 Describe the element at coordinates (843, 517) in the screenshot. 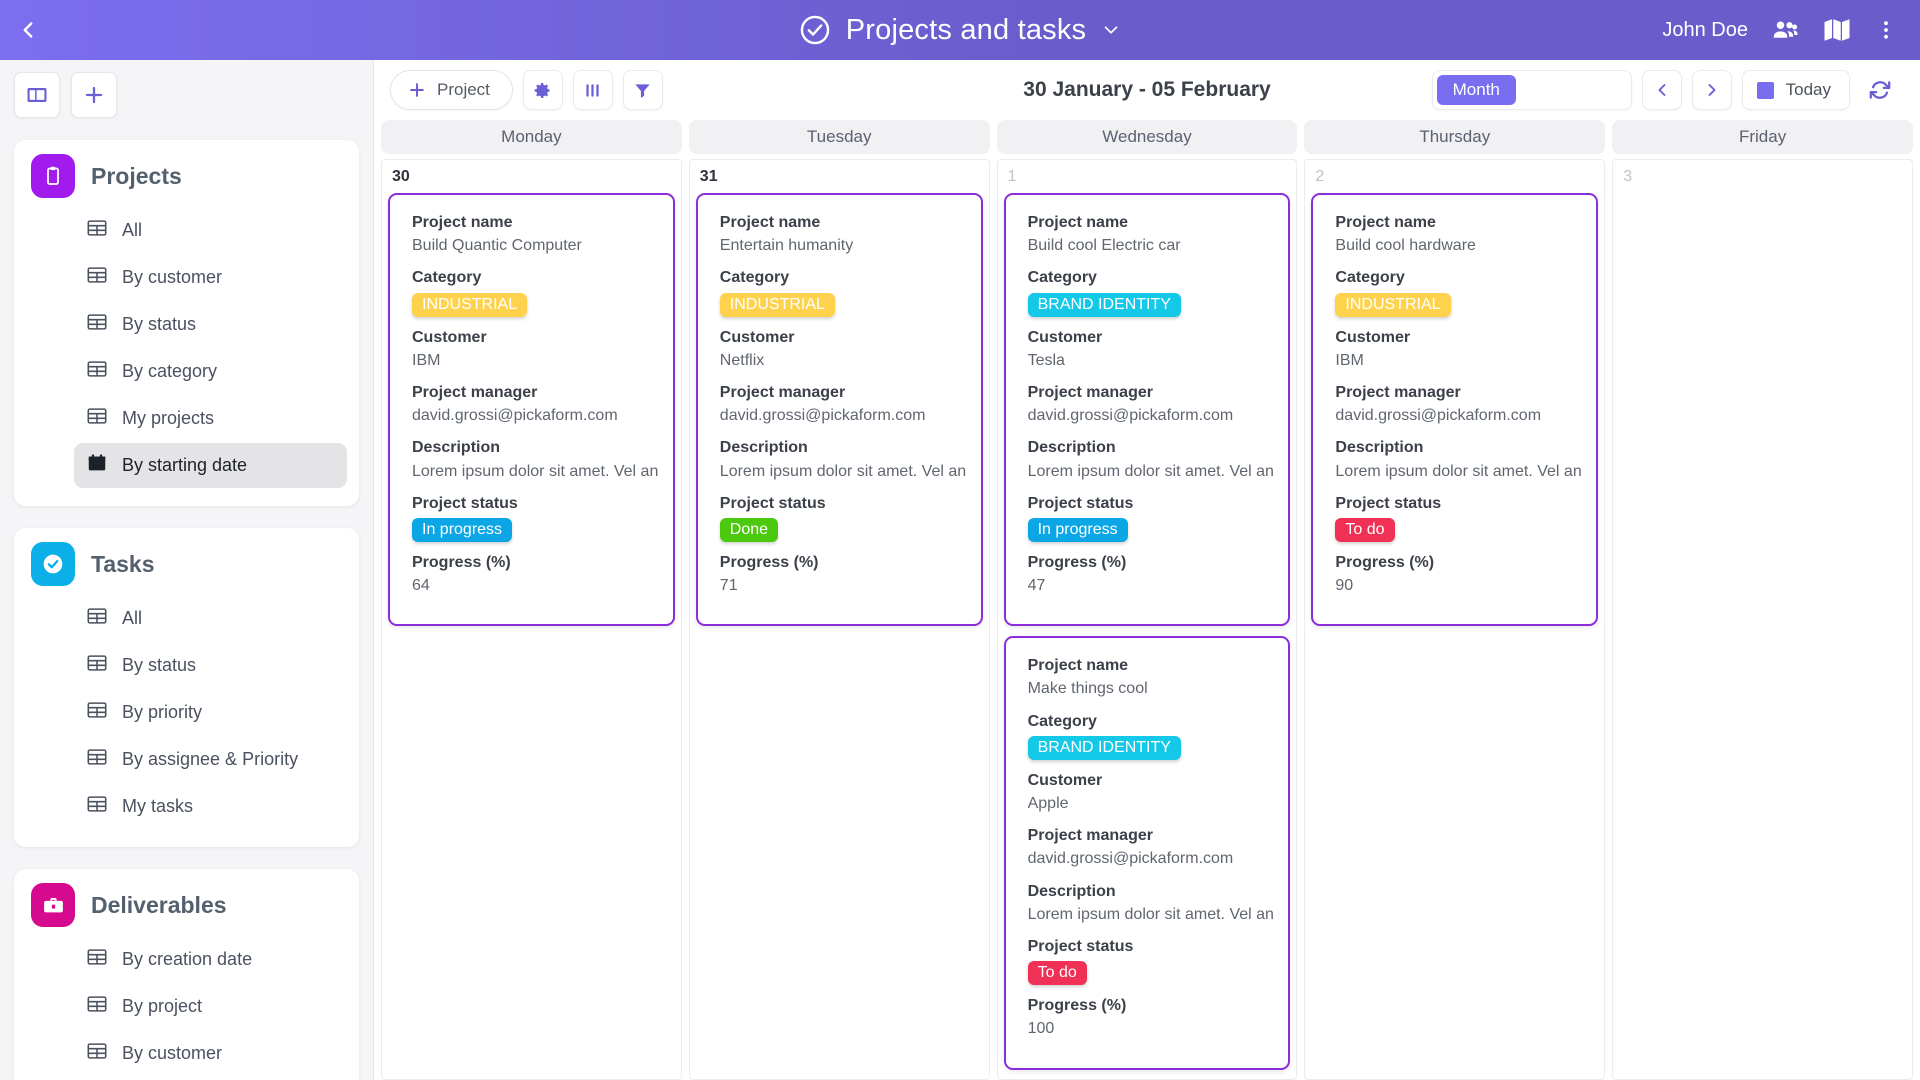

I see `field-project-status: Project status Done` at that location.